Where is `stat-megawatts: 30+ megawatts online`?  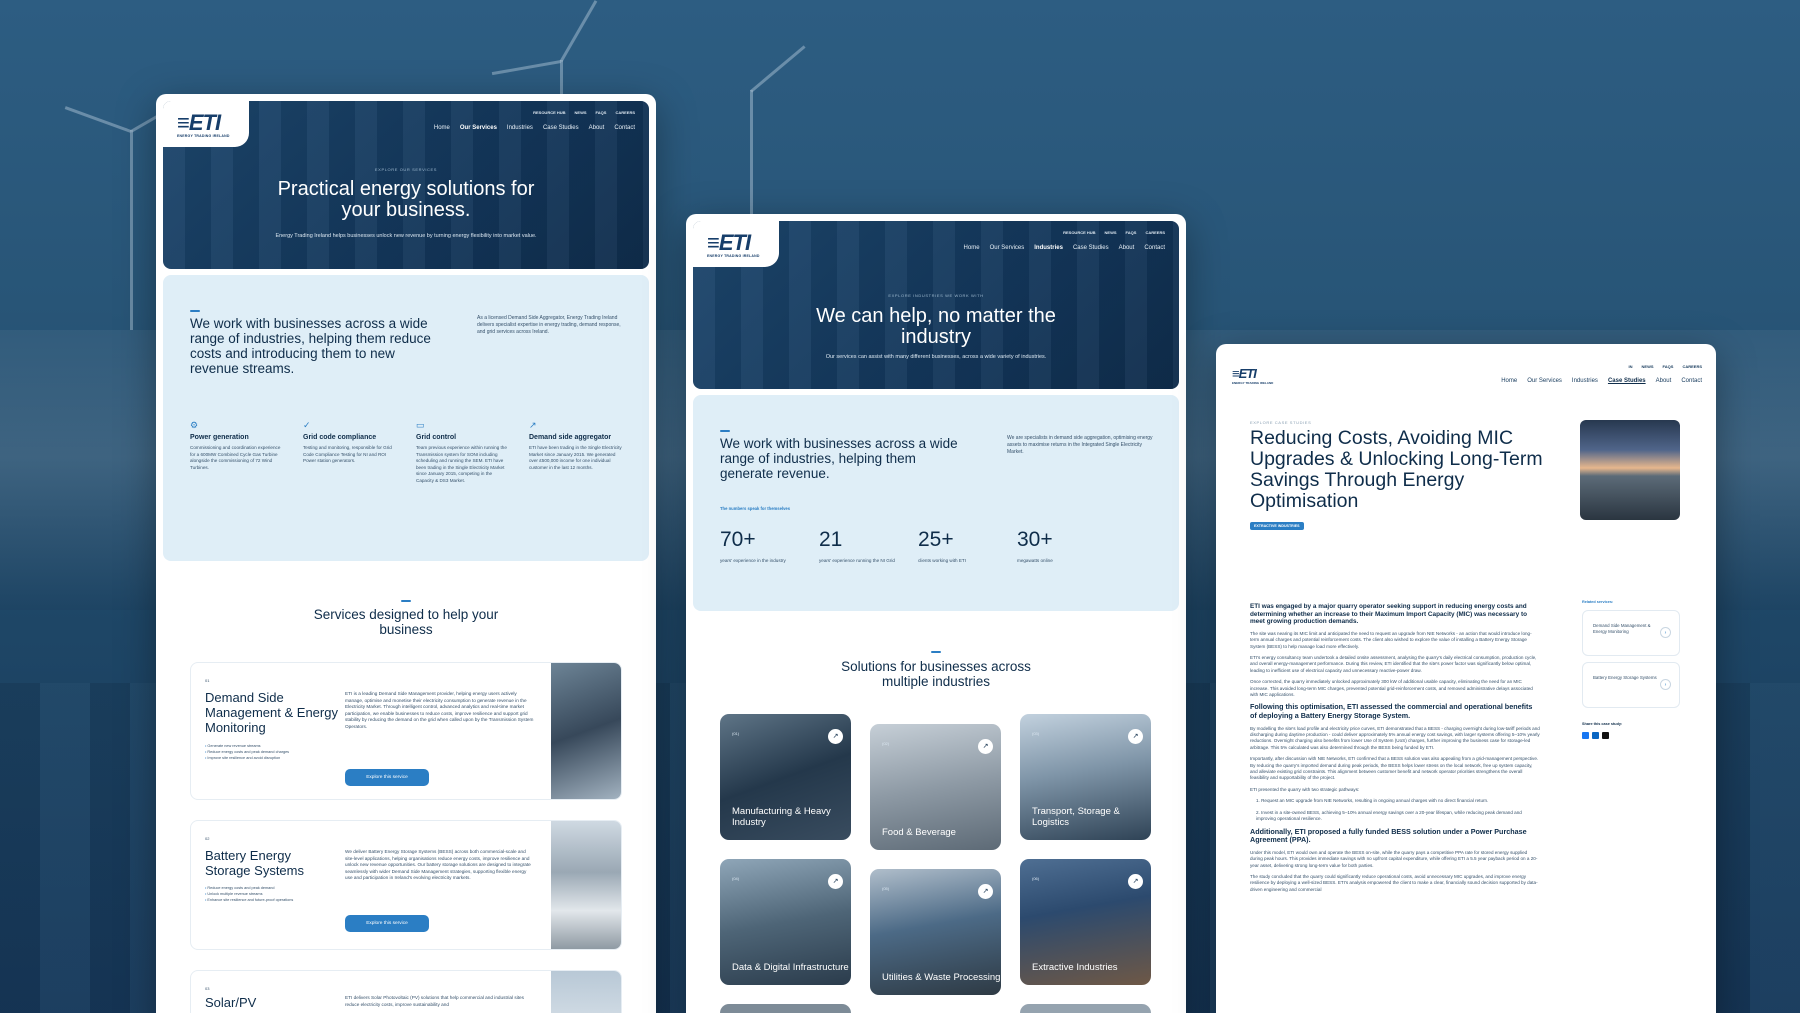 stat-megawatts: 30+ megawatts online is located at coordinates (1035, 545).